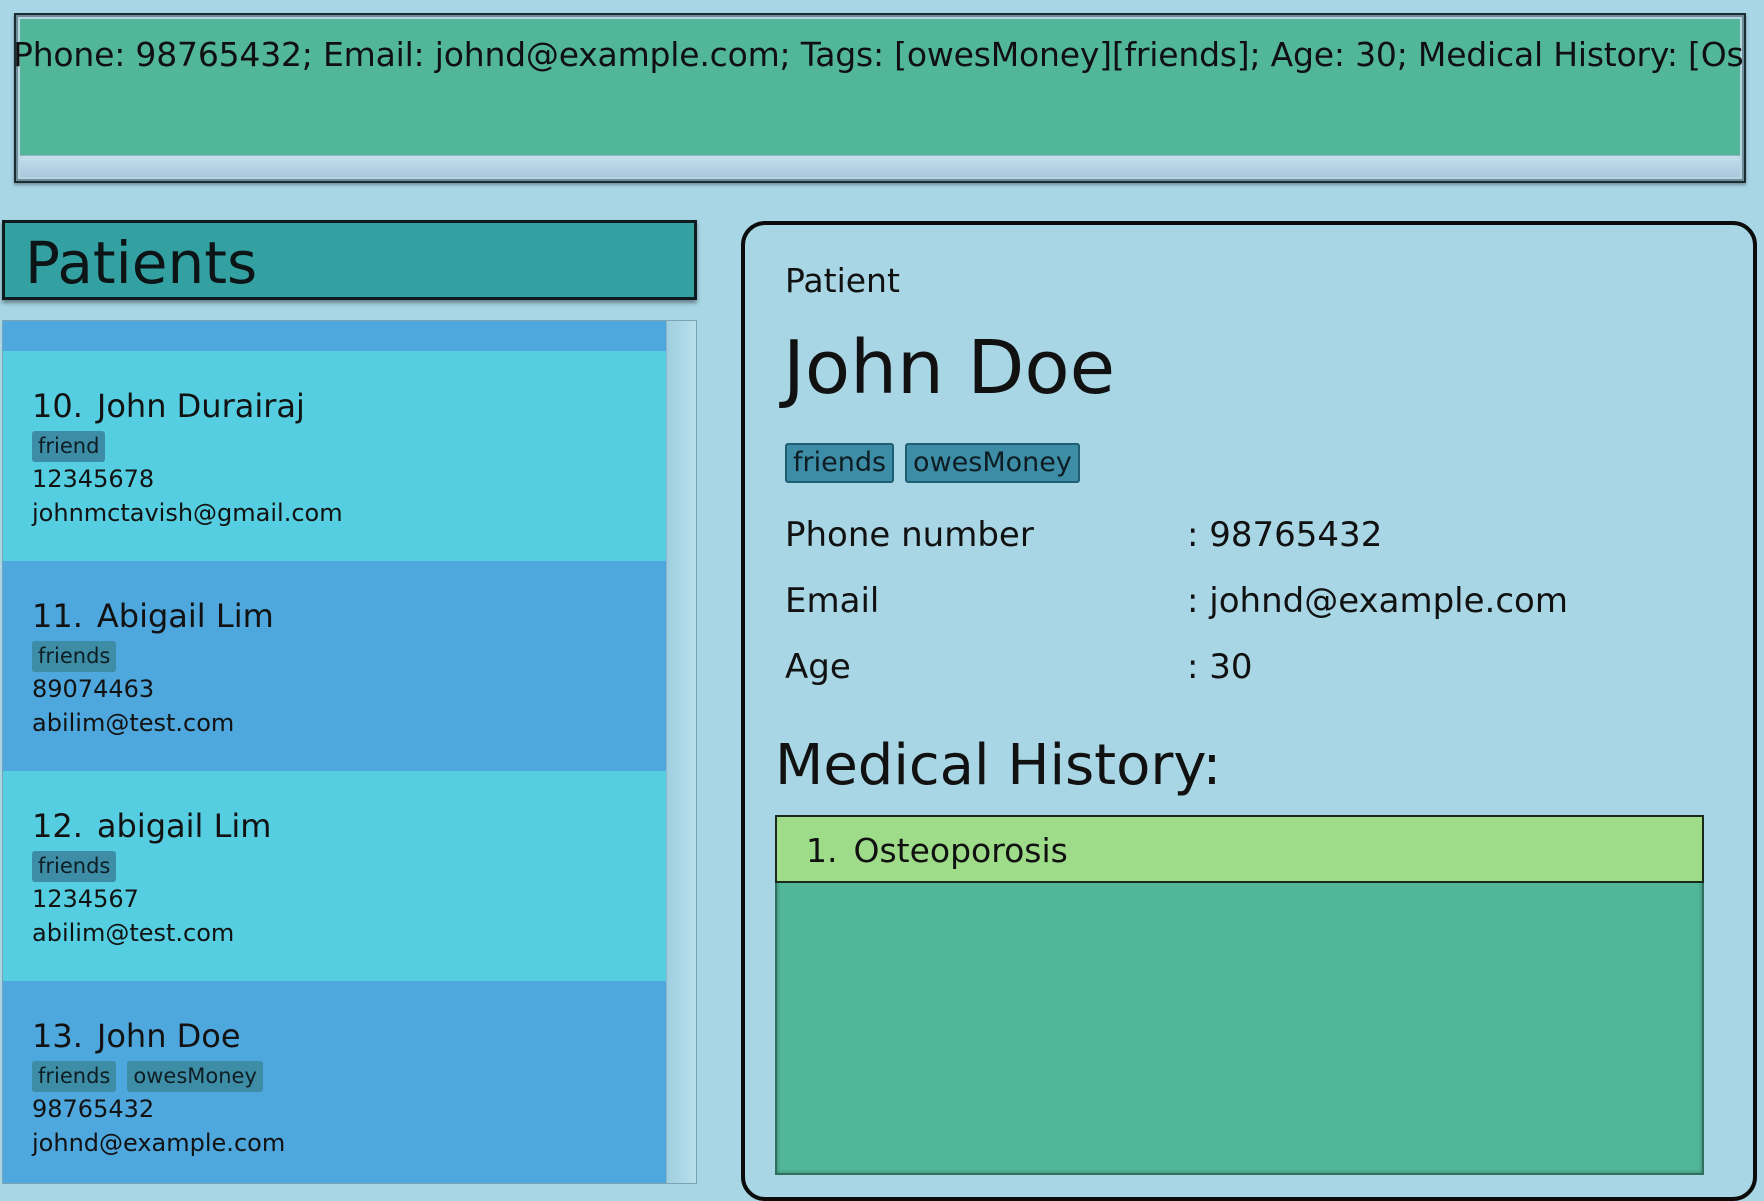 This screenshot has width=1764, height=1201. I want to click on age-row: Age 30, so click(1235, 669).